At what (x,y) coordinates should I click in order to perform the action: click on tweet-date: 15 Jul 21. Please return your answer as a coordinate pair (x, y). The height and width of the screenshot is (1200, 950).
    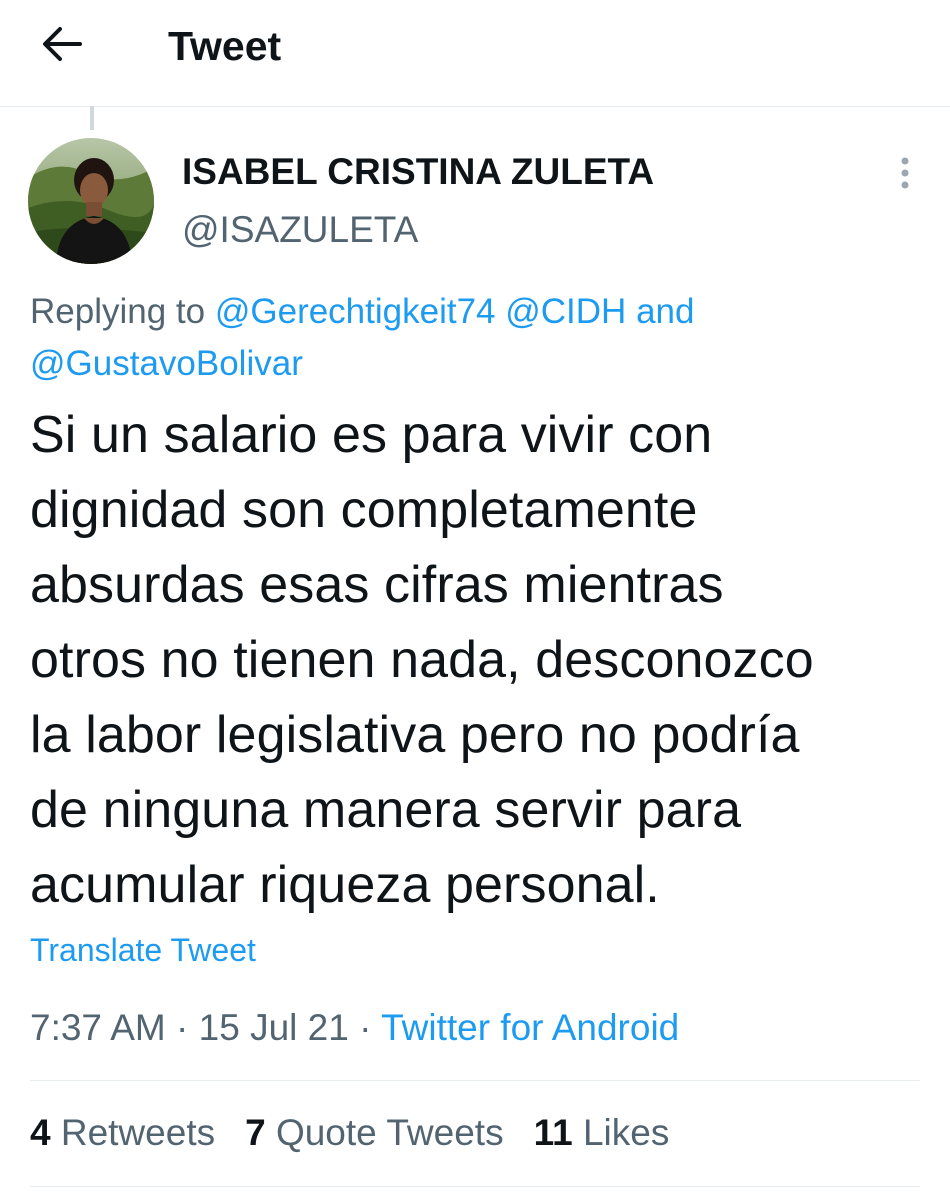
    Looking at the image, I should click on (274, 1027).